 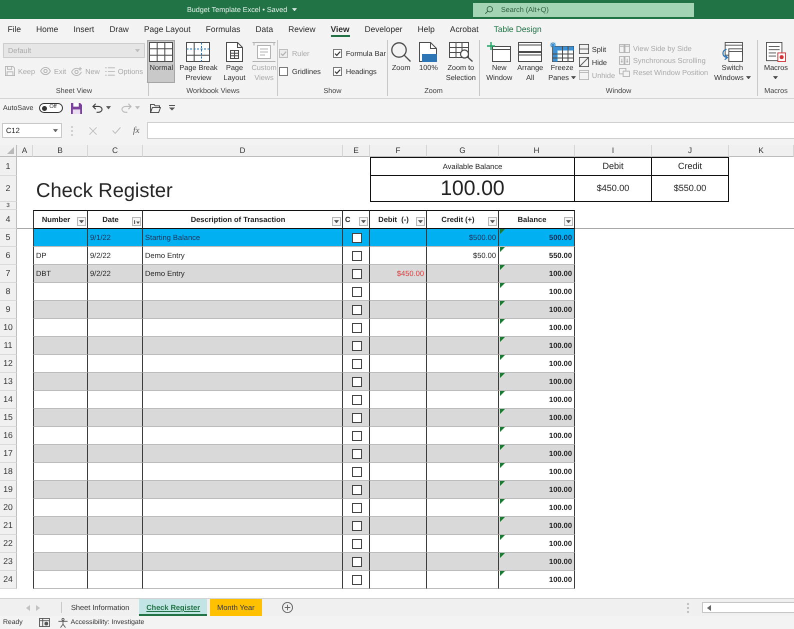 I want to click on column-header: A, so click(x=25, y=151).